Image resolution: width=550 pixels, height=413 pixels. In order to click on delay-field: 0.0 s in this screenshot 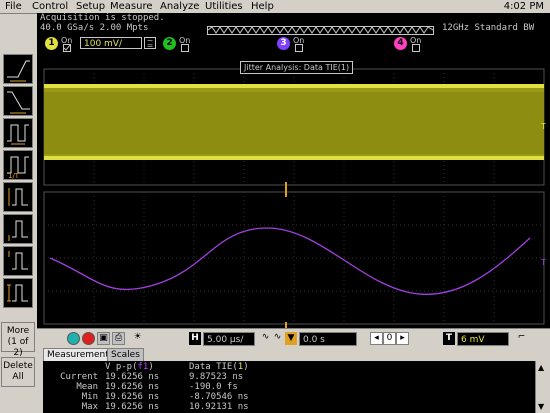, I will do `click(328, 339)`.